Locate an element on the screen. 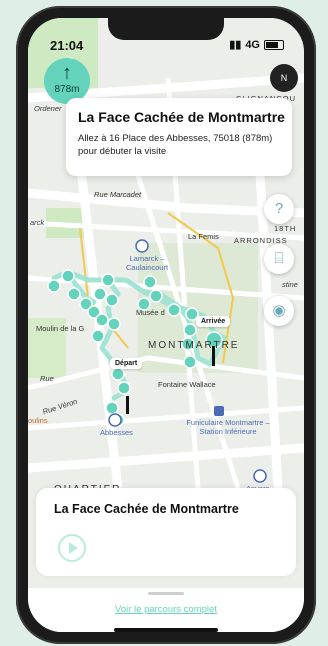 This screenshot has width=328, height=646. map-label-ordener: Ordener is located at coordinates (48, 108).